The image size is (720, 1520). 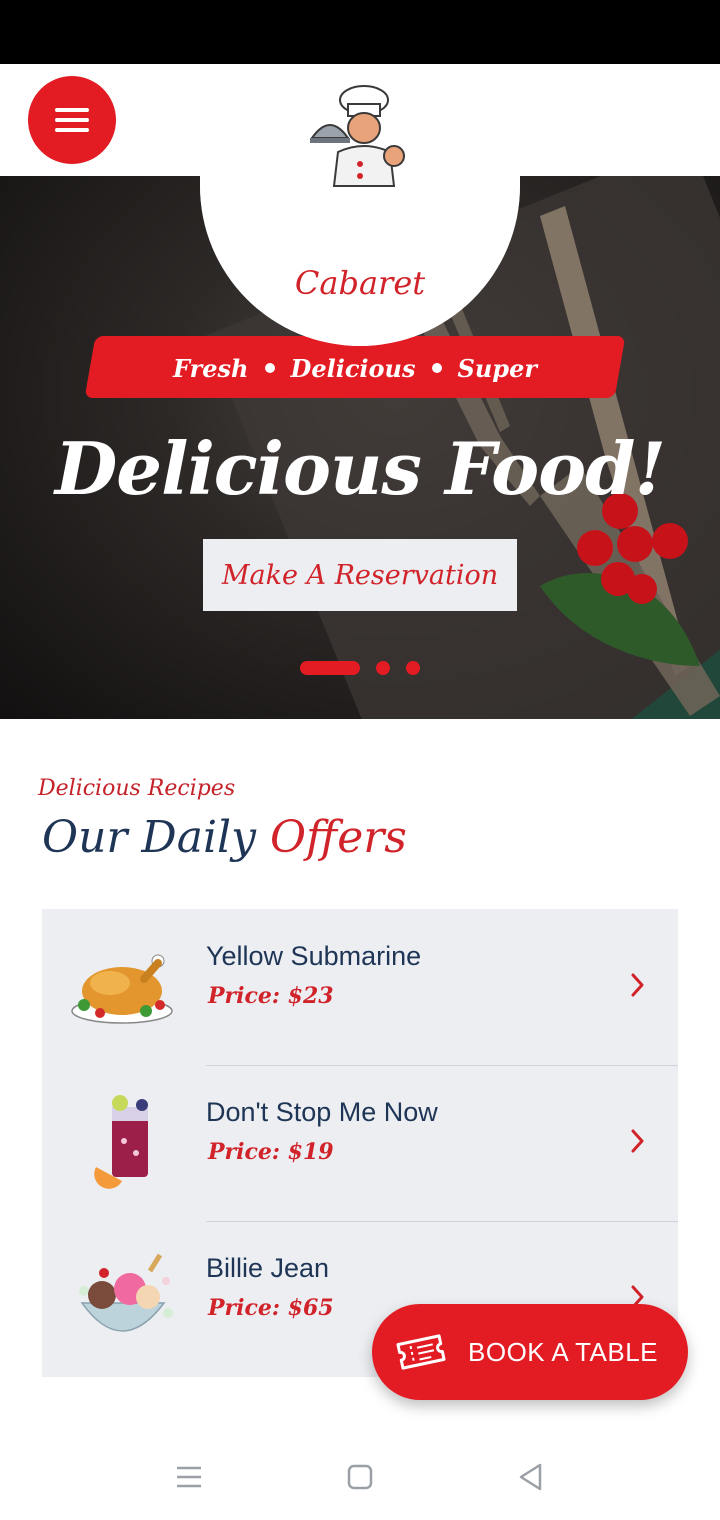 What do you see at coordinates (531, 1477) in the screenshot?
I see `back-icon` at bounding box center [531, 1477].